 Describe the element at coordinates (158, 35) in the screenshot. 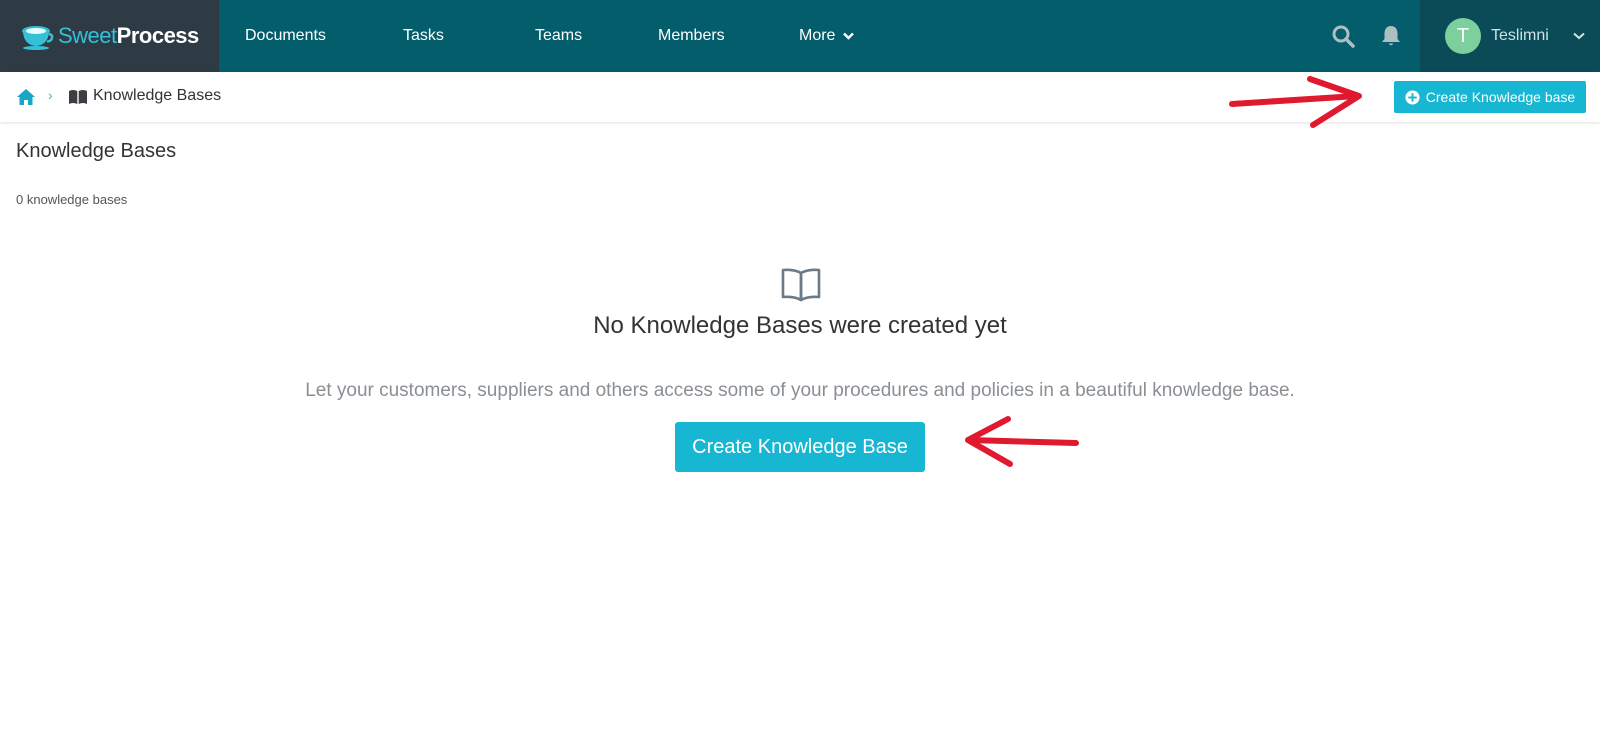

I see `logo-text-process: Process` at that location.